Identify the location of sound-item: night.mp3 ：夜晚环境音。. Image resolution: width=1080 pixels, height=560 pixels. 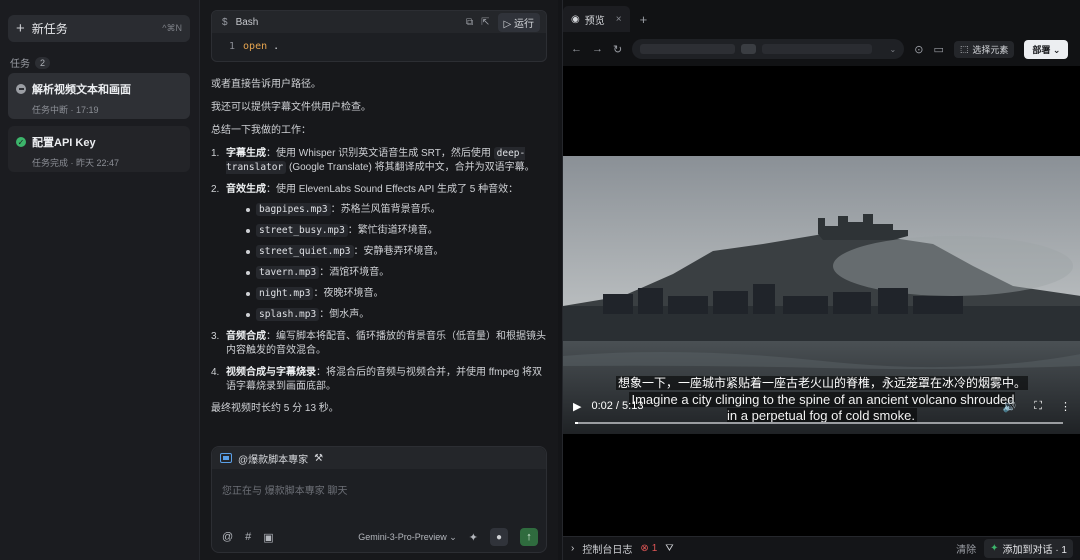
(388, 294).